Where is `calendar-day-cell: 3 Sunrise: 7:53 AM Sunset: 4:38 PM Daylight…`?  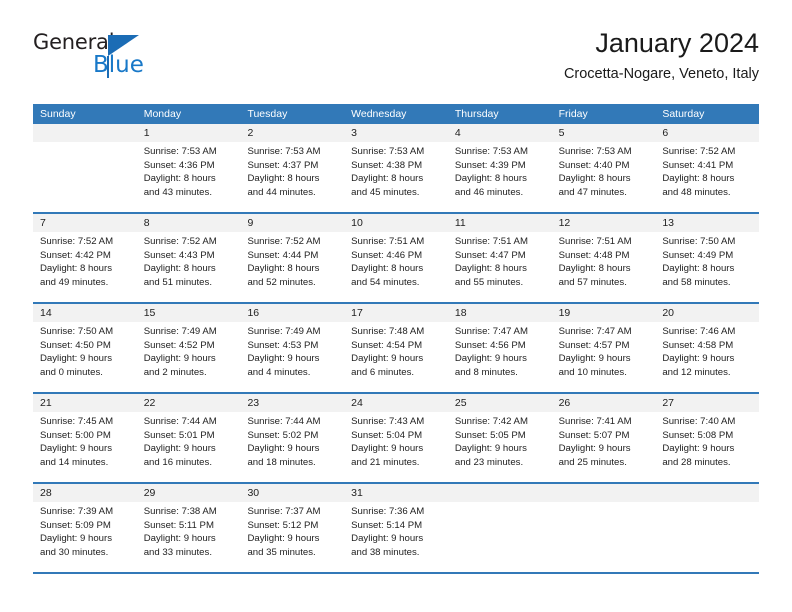
calendar-day-cell: 3 Sunrise: 7:53 AM Sunset: 4:38 PM Daylight… is located at coordinates (396, 168).